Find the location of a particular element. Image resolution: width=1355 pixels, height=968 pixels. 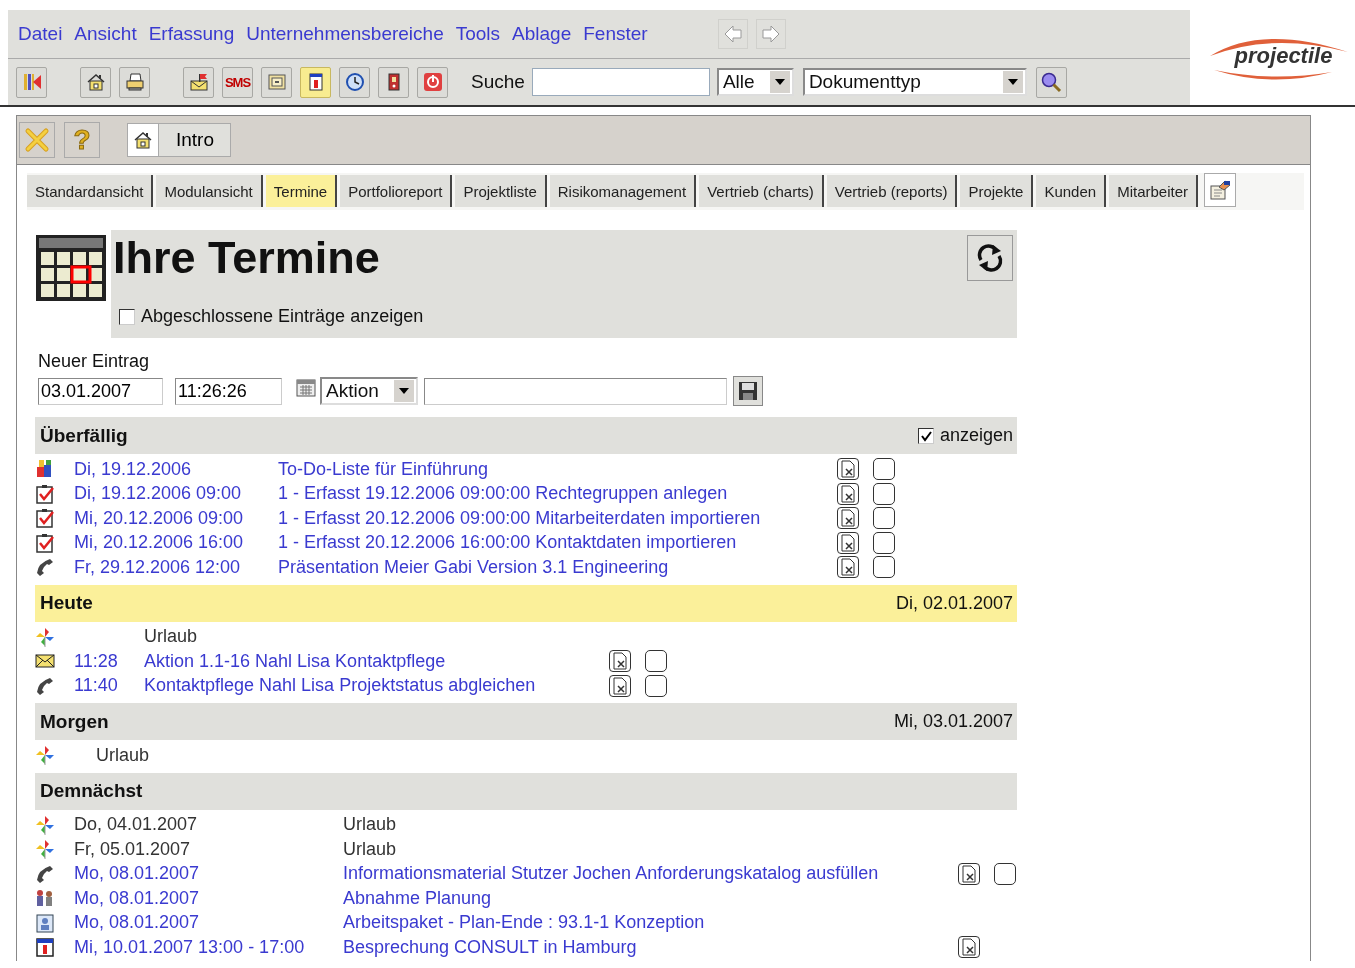

tab-settings-button is located at coordinates (1220, 190).